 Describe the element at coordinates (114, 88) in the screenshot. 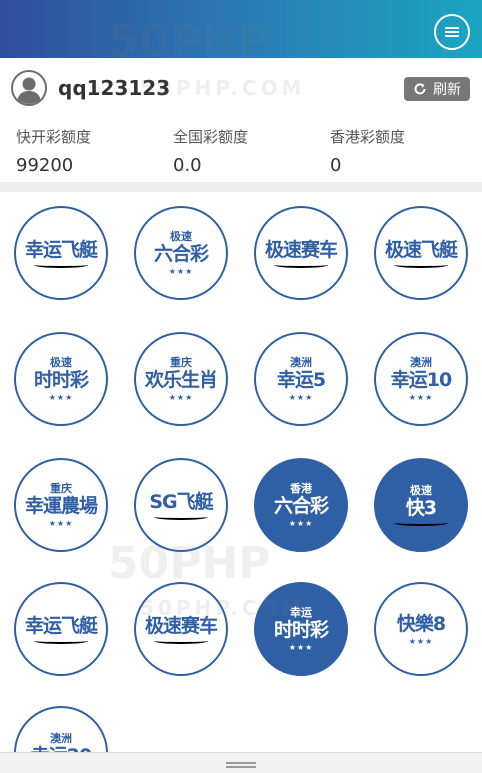

I see `username: qq123123` at that location.